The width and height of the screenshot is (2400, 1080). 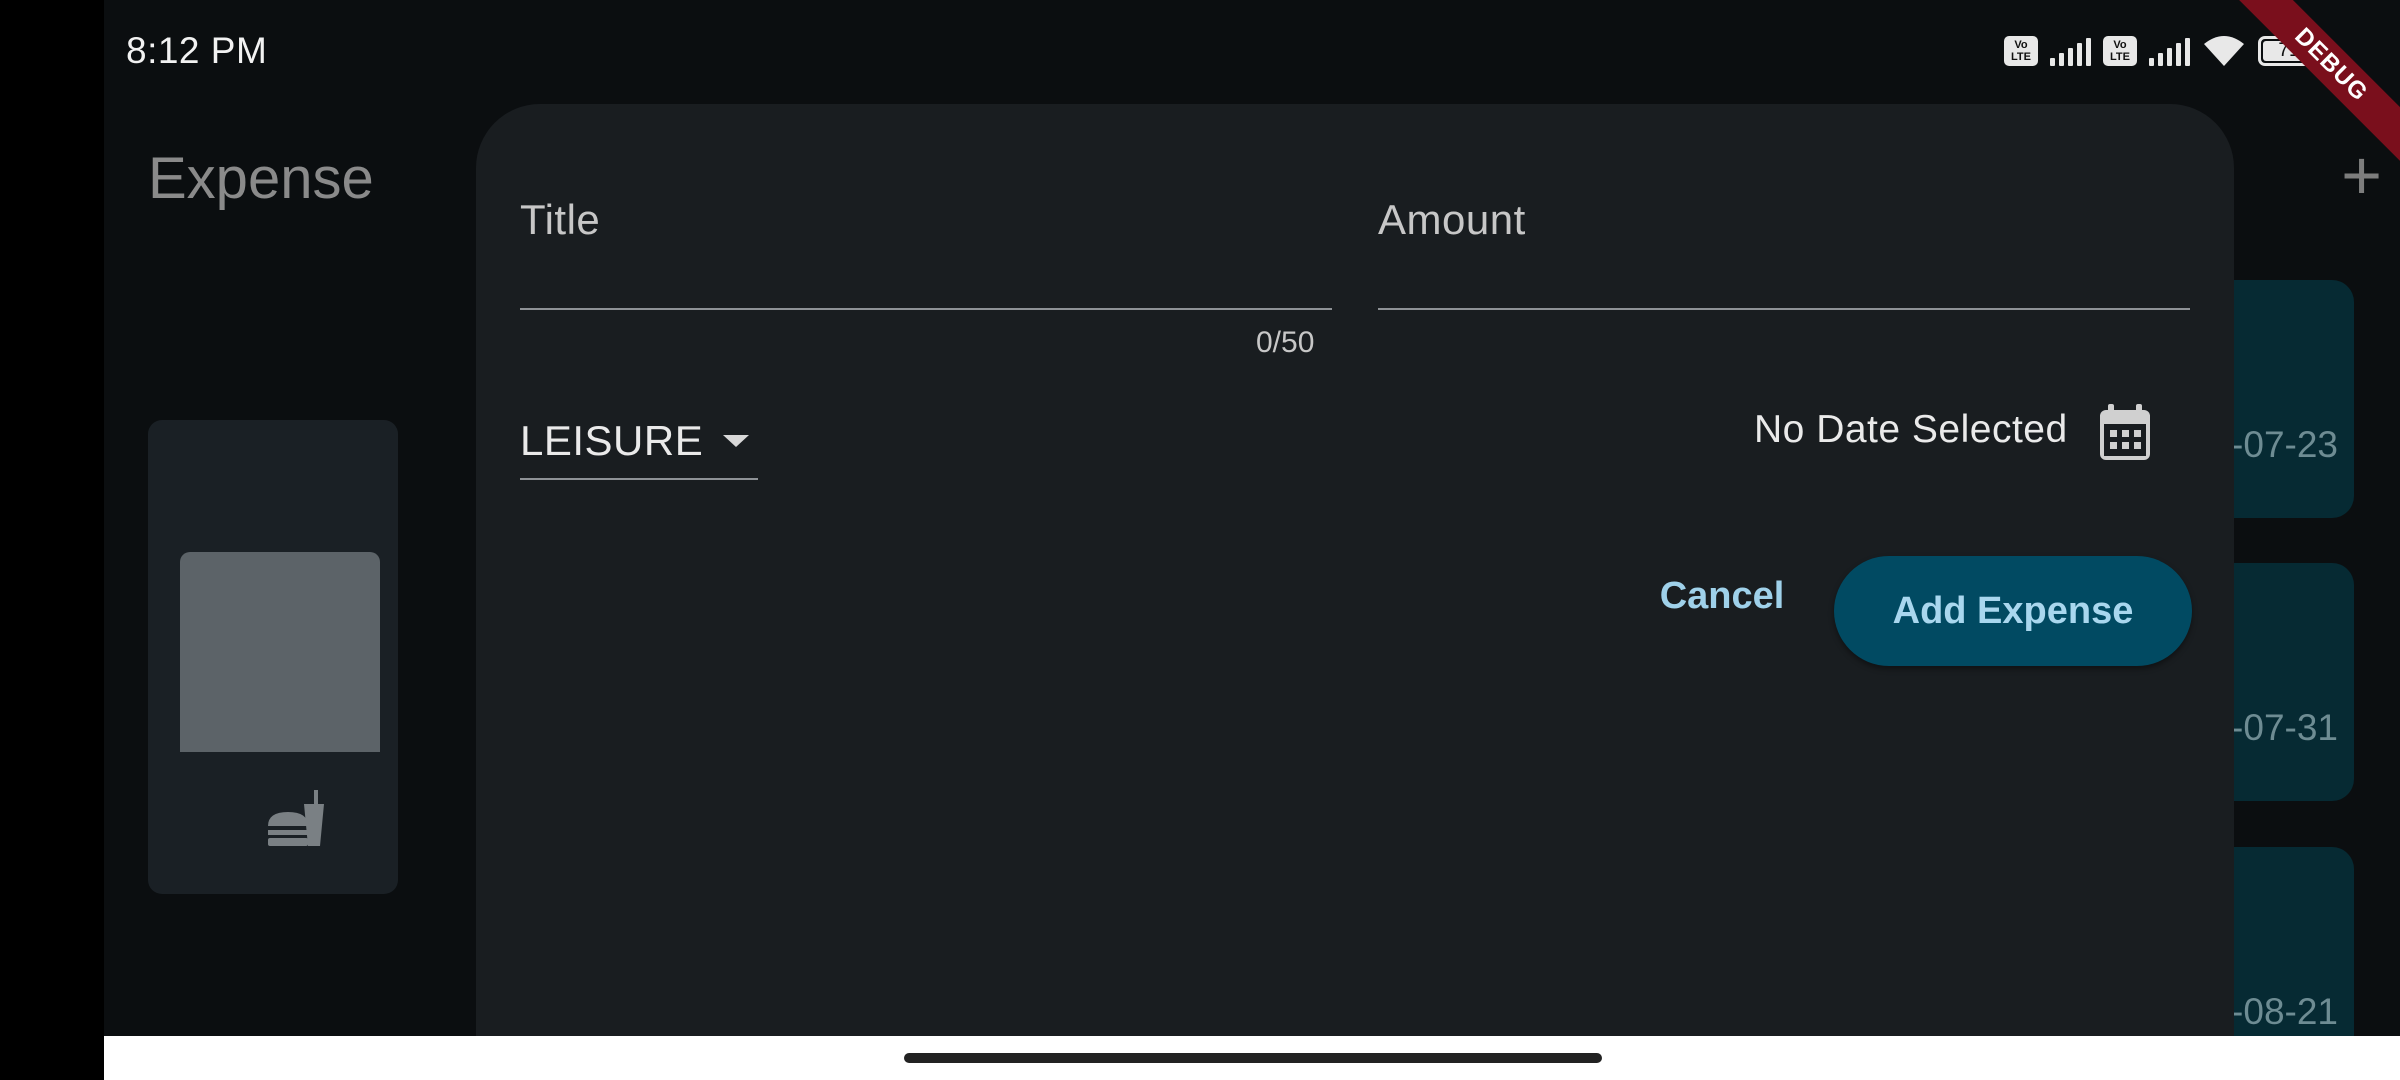 What do you see at coordinates (2013, 611) in the screenshot?
I see `add-expense-button: Add Expense` at bounding box center [2013, 611].